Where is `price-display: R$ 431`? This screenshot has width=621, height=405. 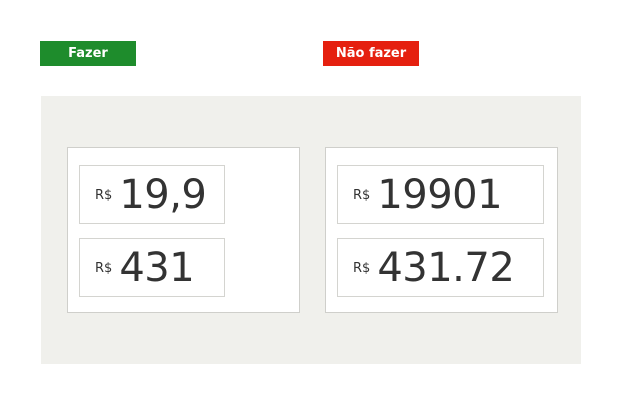 price-display: R$ 431 is located at coordinates (152, 267).